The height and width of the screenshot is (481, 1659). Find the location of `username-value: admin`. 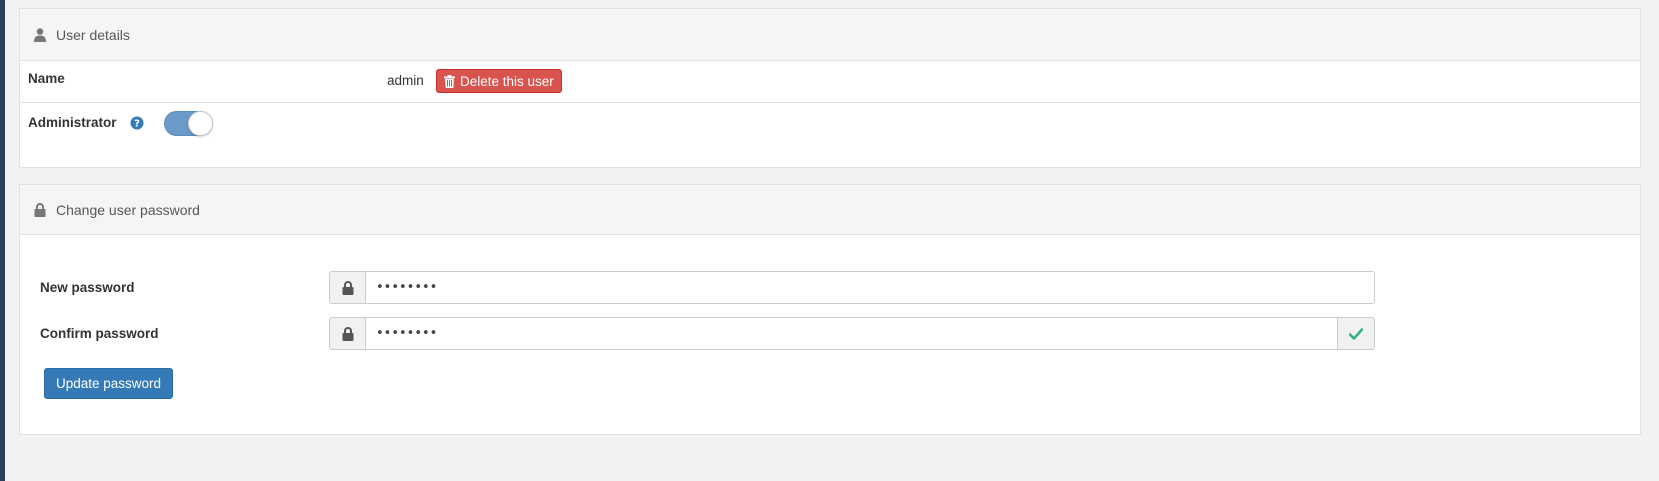

username-value: admin is located at coordinates (405, 80).